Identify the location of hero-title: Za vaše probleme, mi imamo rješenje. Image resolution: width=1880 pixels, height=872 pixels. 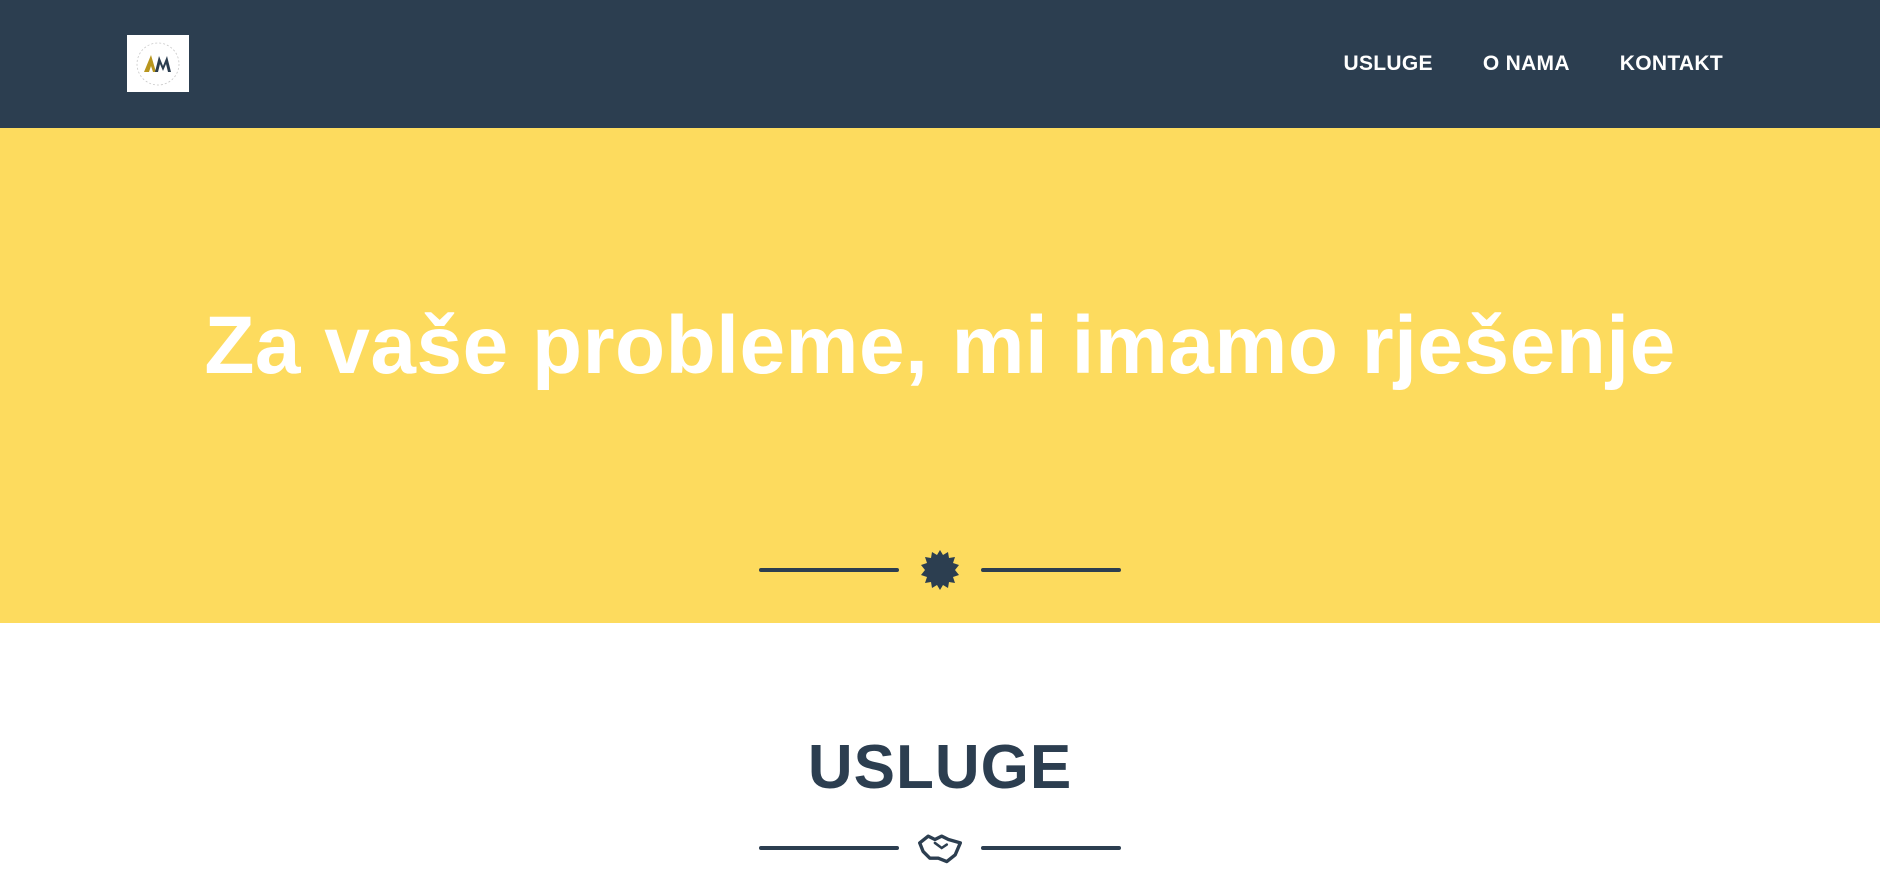
(940, 345).